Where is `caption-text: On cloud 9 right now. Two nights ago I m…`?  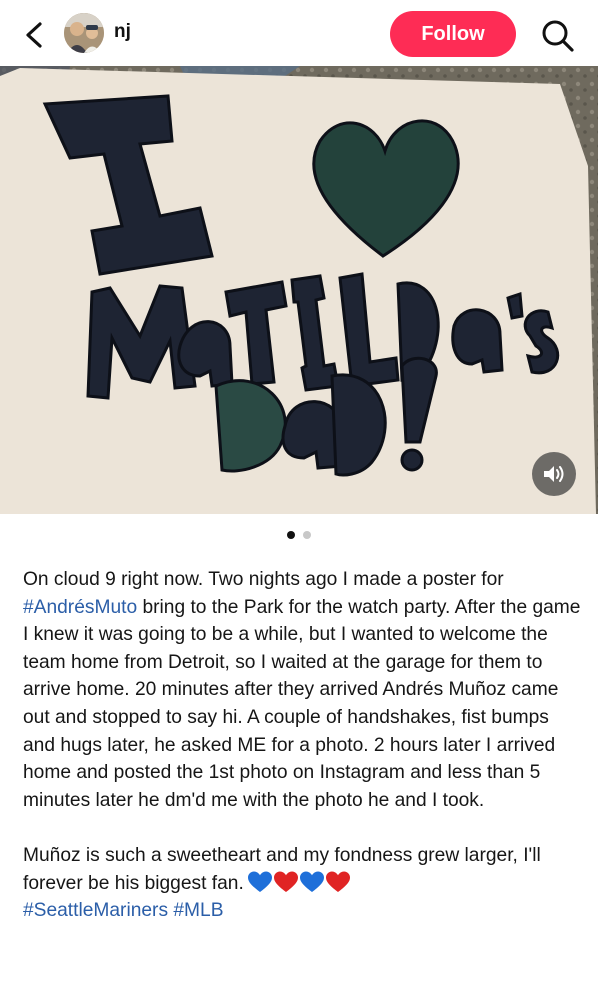
caption-text: On cloud 9 right now. Two nights ago I m… is located at coordinates (263, 579).